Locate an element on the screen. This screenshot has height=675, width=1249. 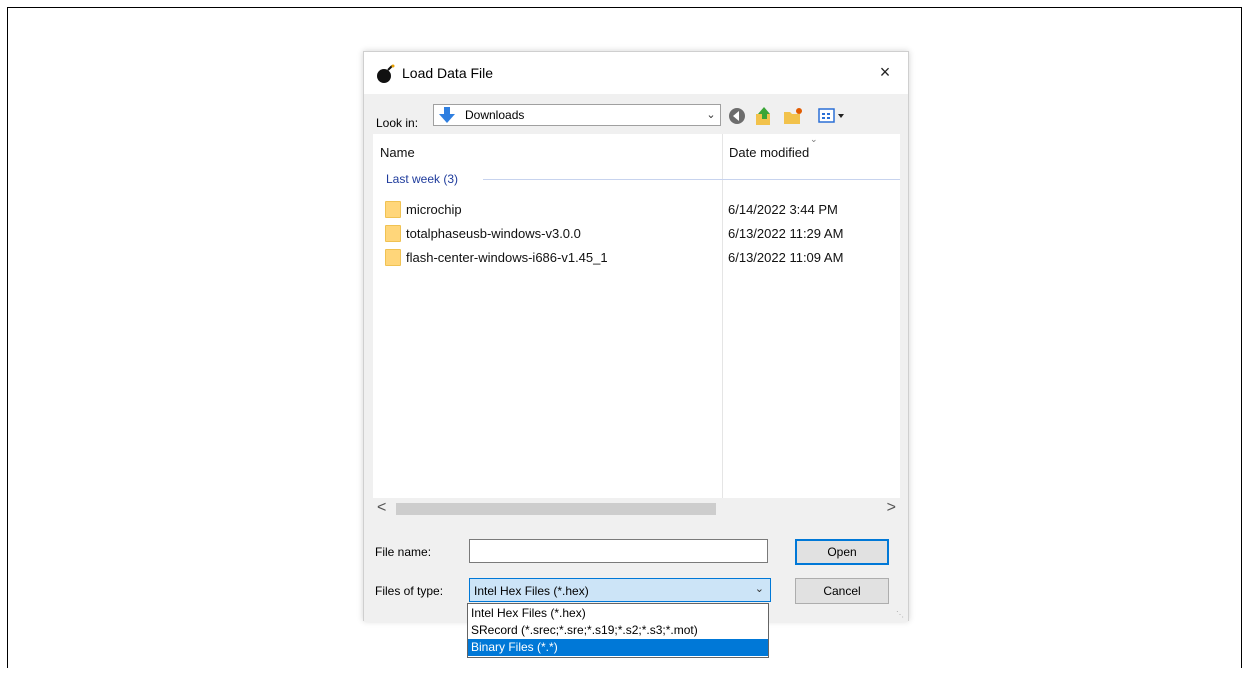
file-name-input is located at coordinates (618, 551).